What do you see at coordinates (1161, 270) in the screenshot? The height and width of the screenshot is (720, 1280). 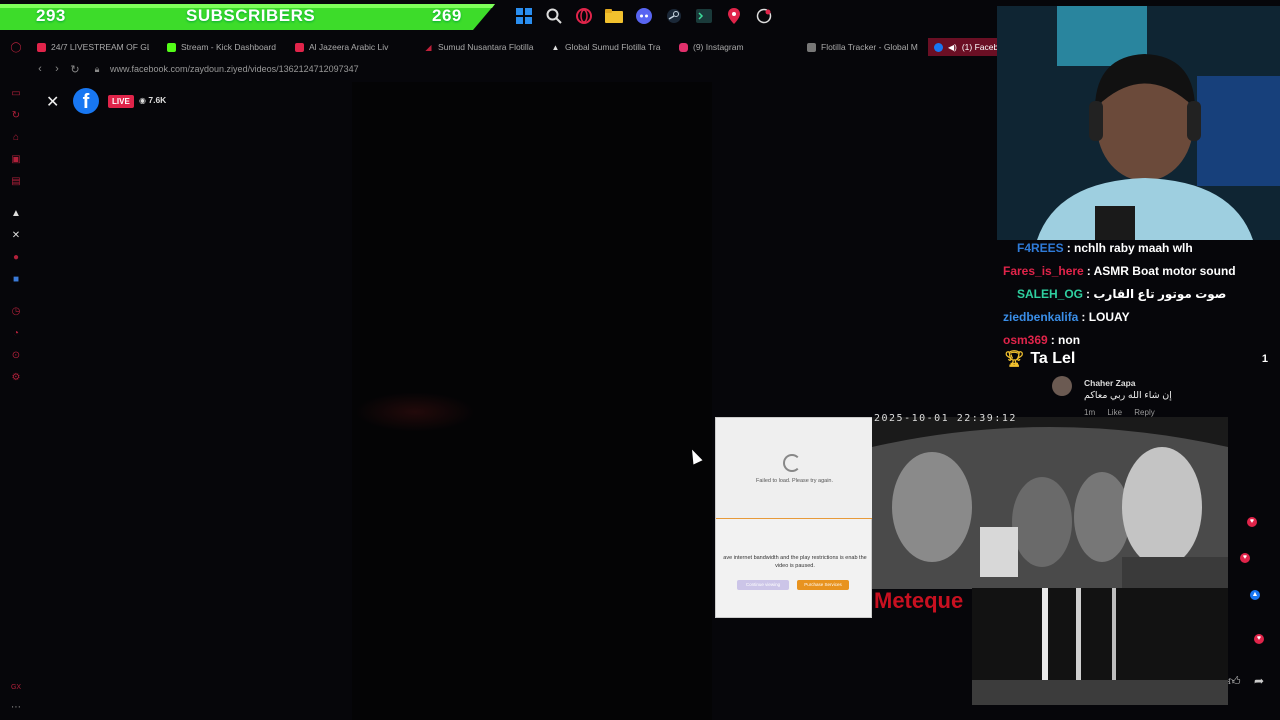 I see `chat-text: : ASMR Boat motor sound` at bounding box center [1161, 270].